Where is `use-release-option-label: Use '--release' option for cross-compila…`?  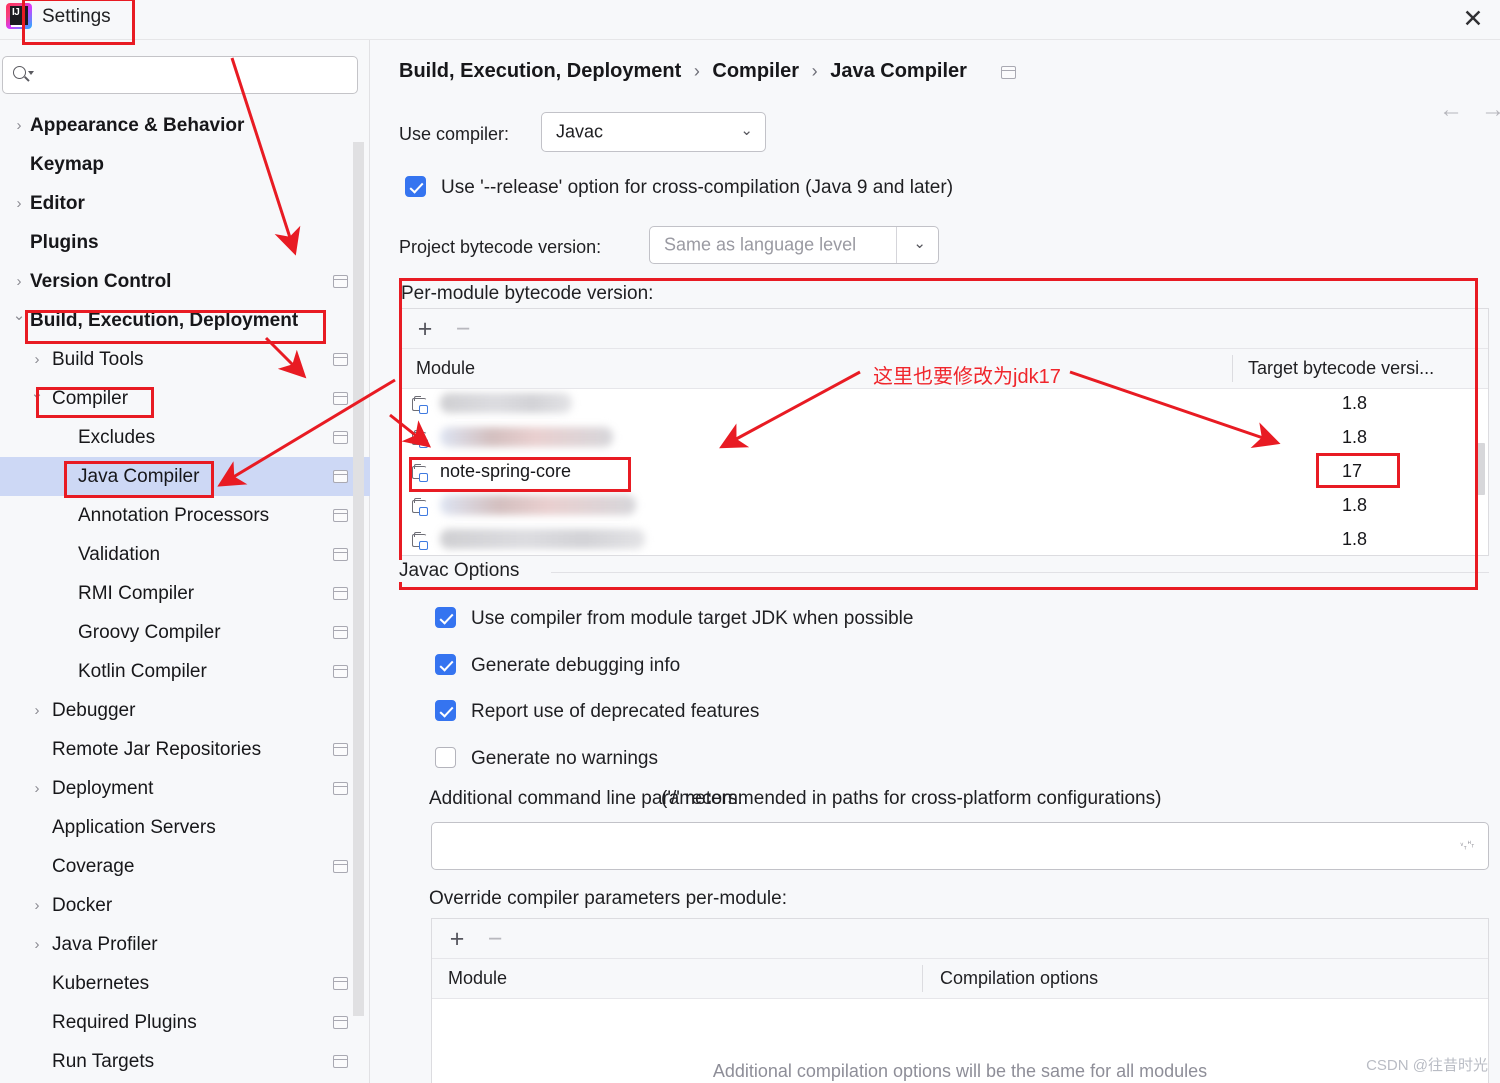
use-release-option-label: Use '--release' option for cross-compila… is located at coordinates (697, 187).